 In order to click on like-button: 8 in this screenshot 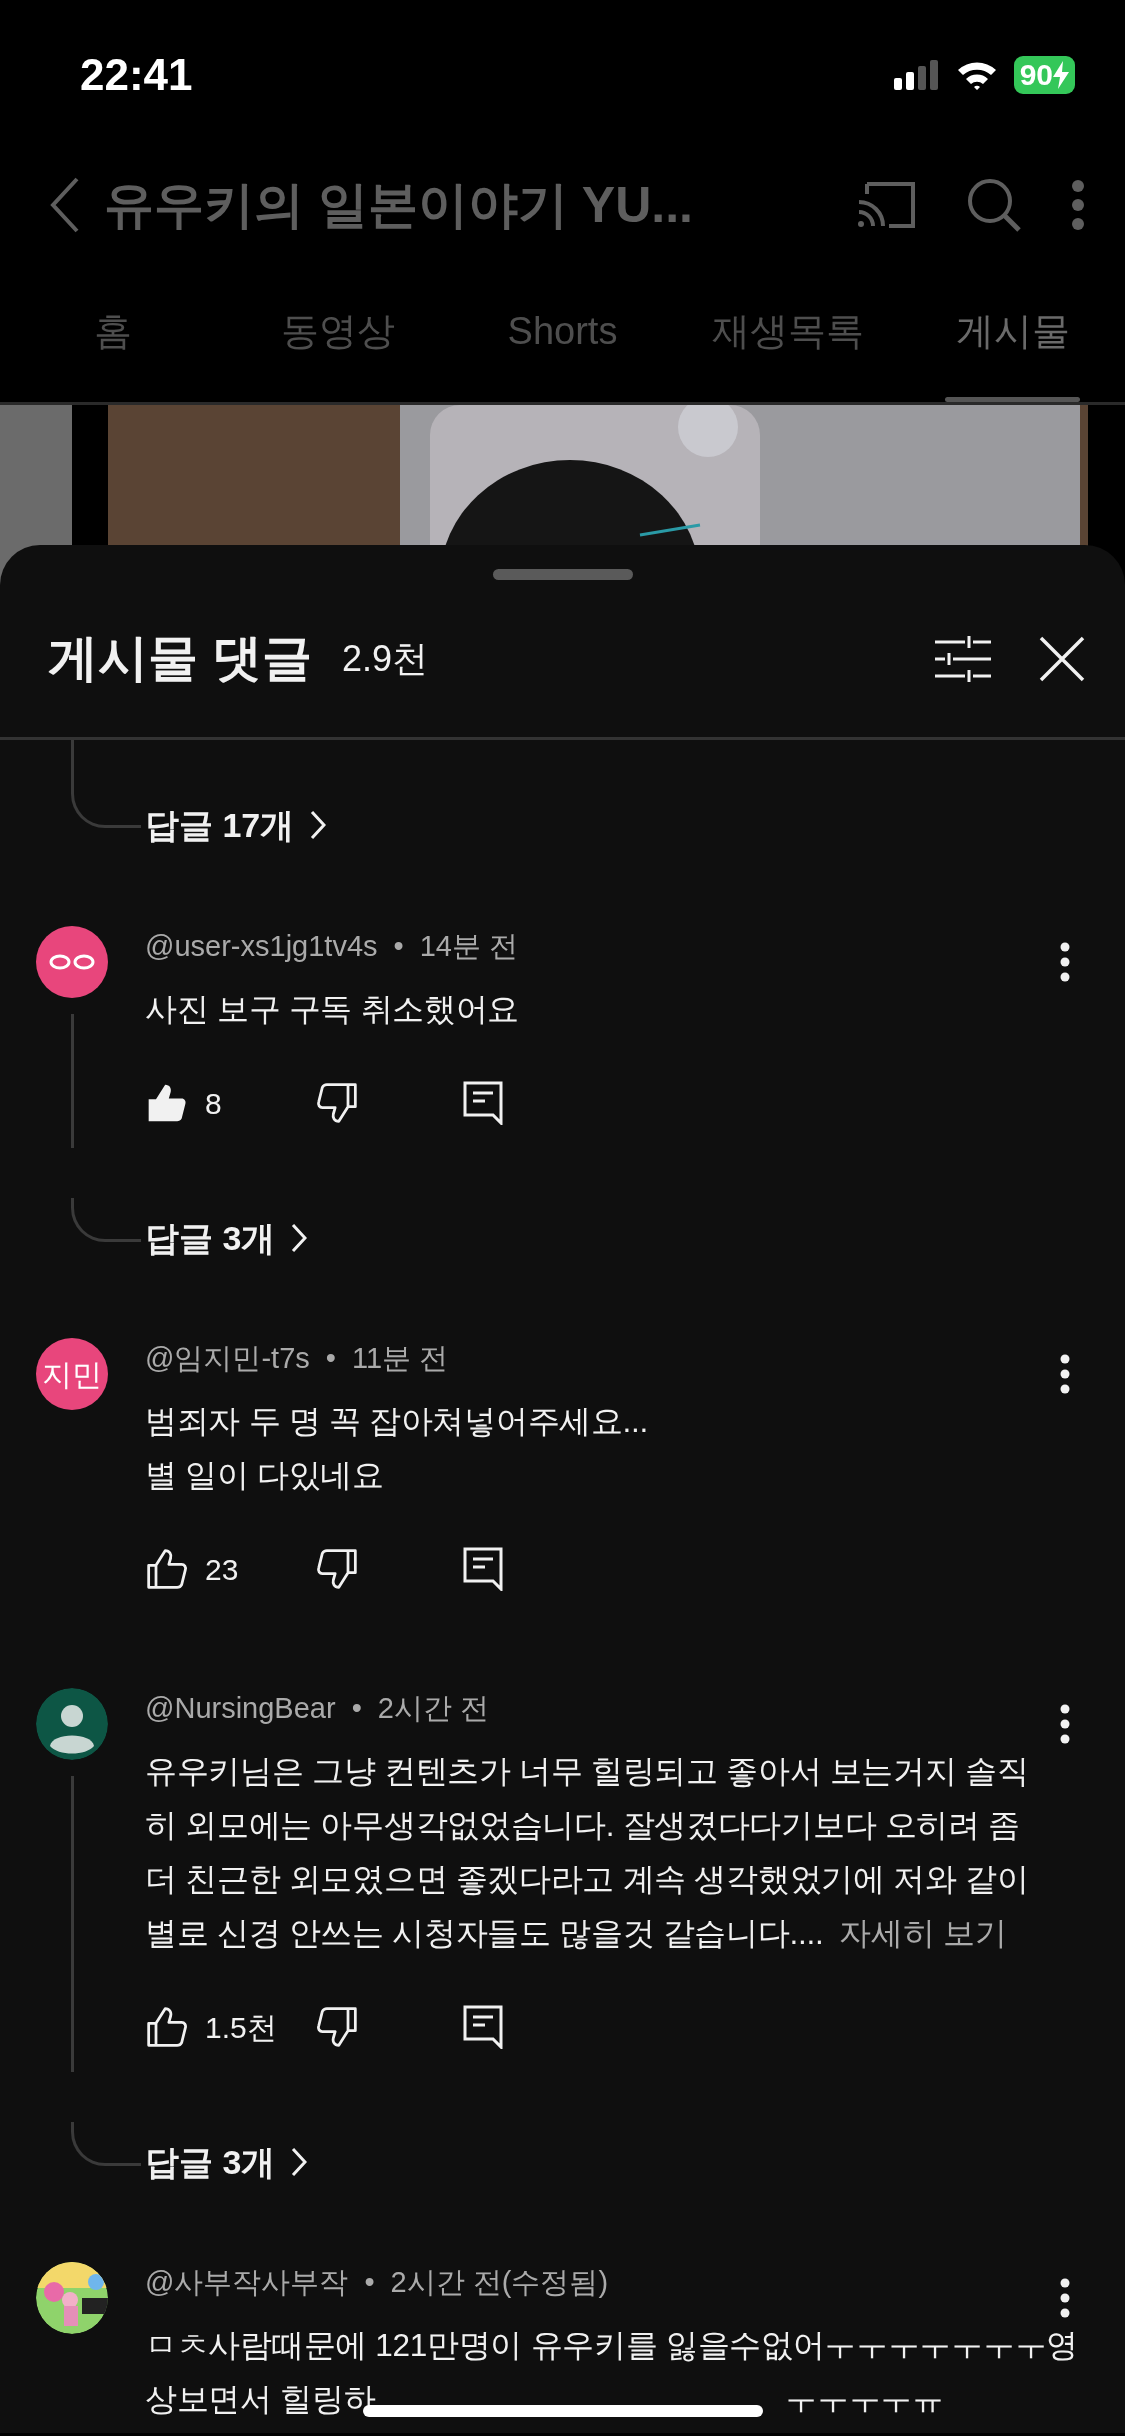, I will do `click(230, 1103)`.